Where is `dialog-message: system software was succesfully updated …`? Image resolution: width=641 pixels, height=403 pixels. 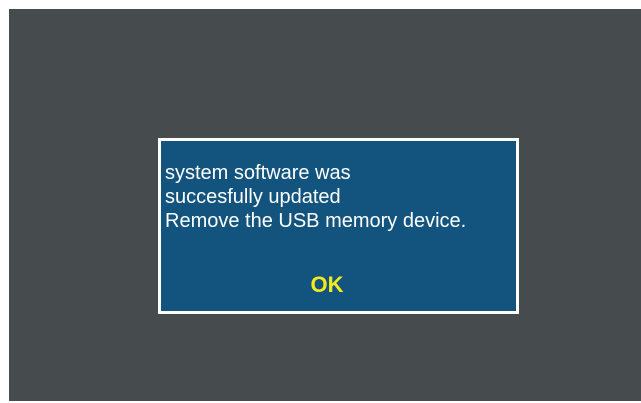
dialog-message: system software was succesfully updated … is located at coordinates (341, 197).